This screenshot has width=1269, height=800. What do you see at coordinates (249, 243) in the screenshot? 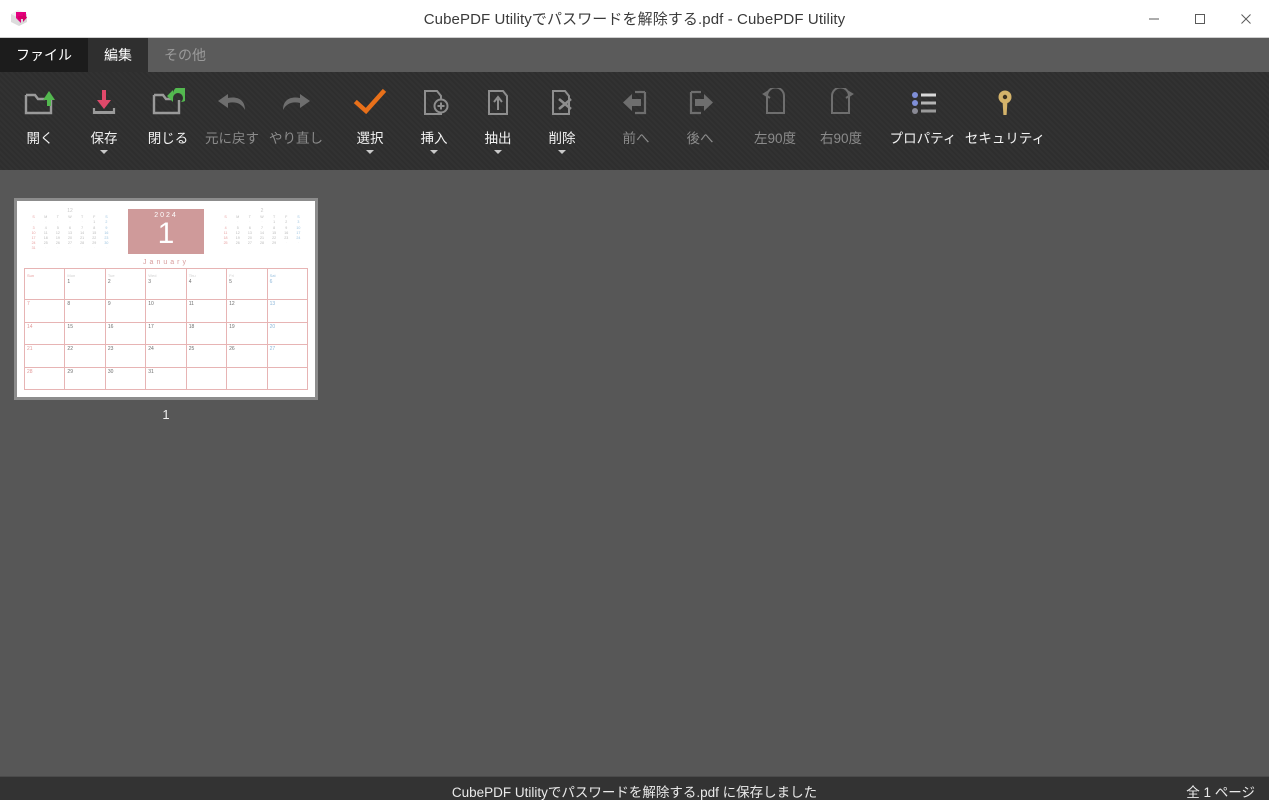
I see `mini-calendar-day: 27` at bounding box center [249, 243].